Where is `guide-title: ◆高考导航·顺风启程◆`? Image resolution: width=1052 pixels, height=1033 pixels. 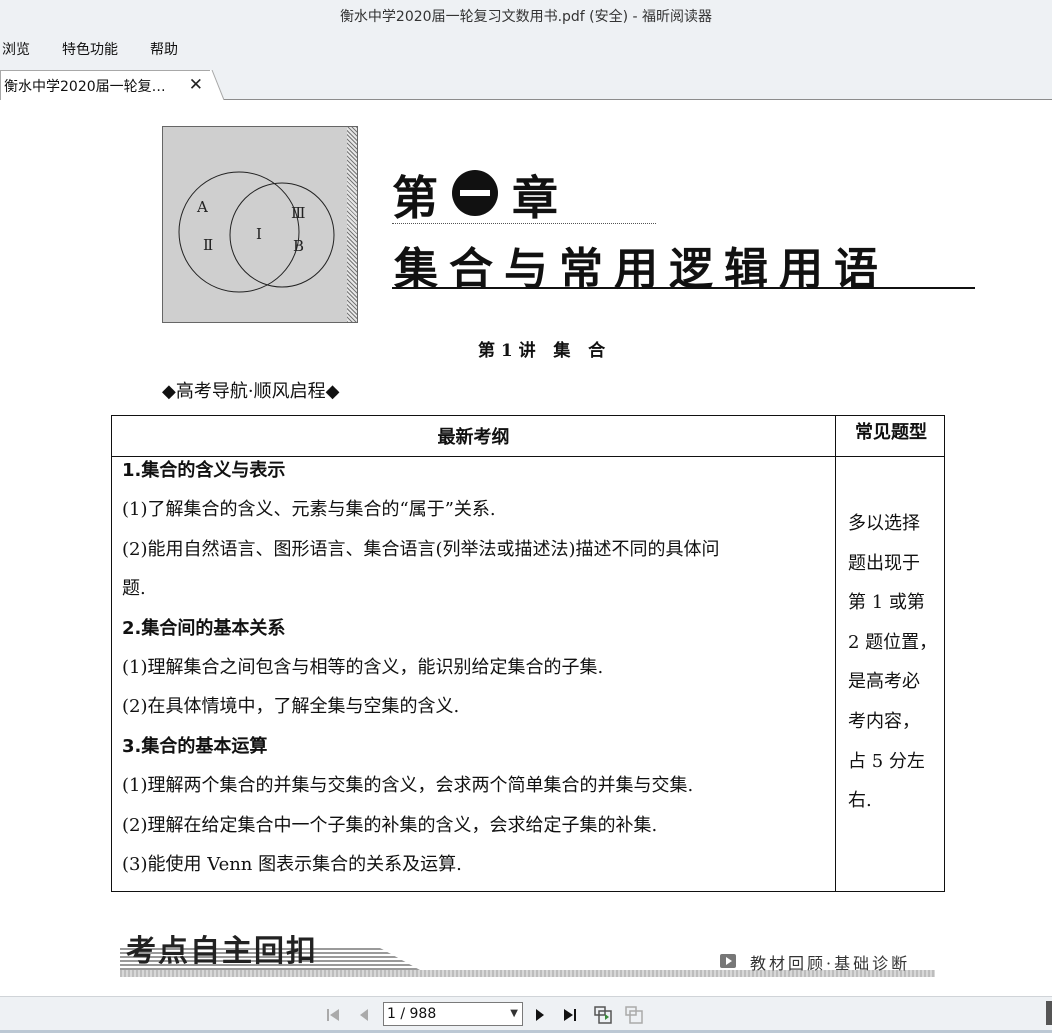
guide-title: ◆高考导航·顺风启程◆ is located at coordinates (251, 391).